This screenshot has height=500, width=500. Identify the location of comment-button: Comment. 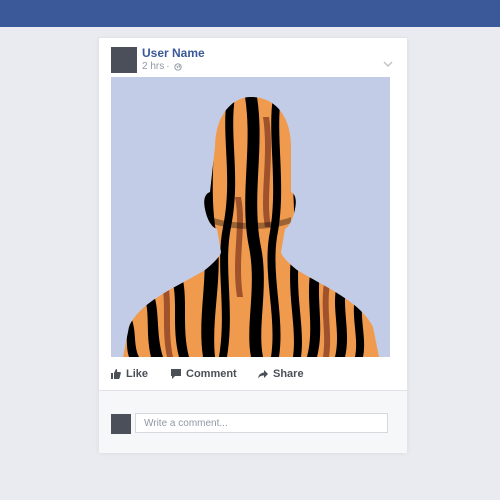
(204, 374).